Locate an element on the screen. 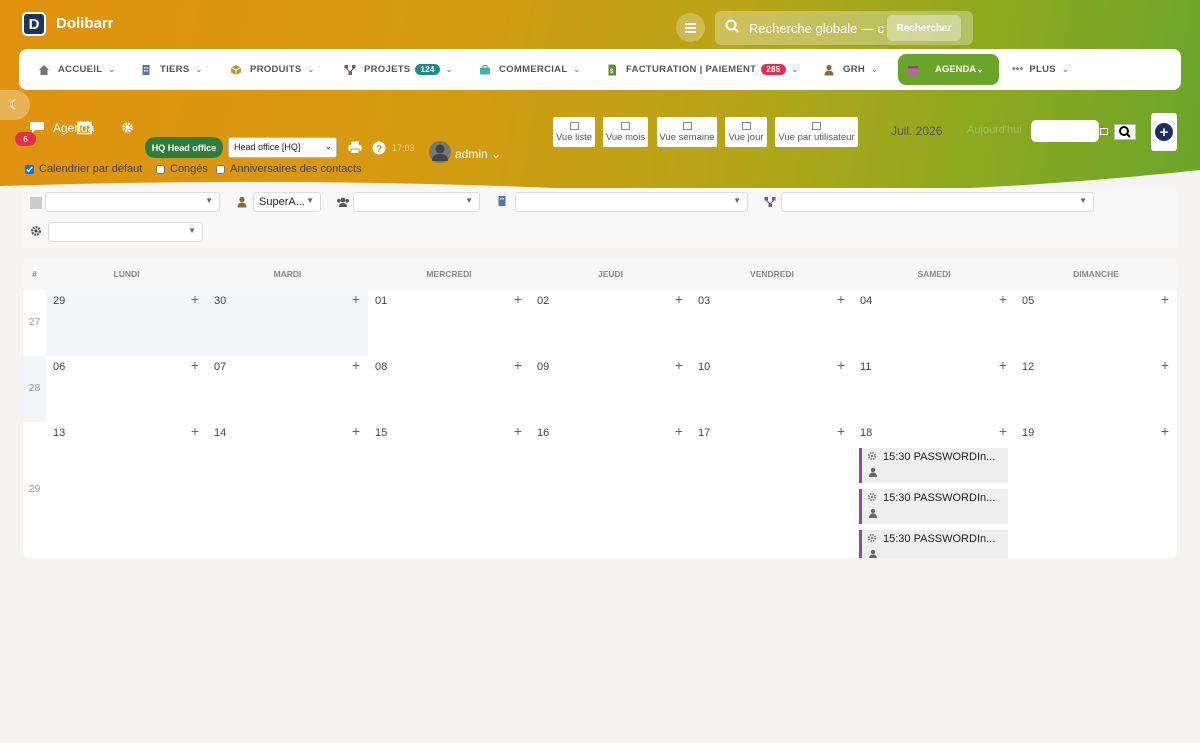  entity-select: Head office [HQ] ⌄ is located at coordinates (282, 147).